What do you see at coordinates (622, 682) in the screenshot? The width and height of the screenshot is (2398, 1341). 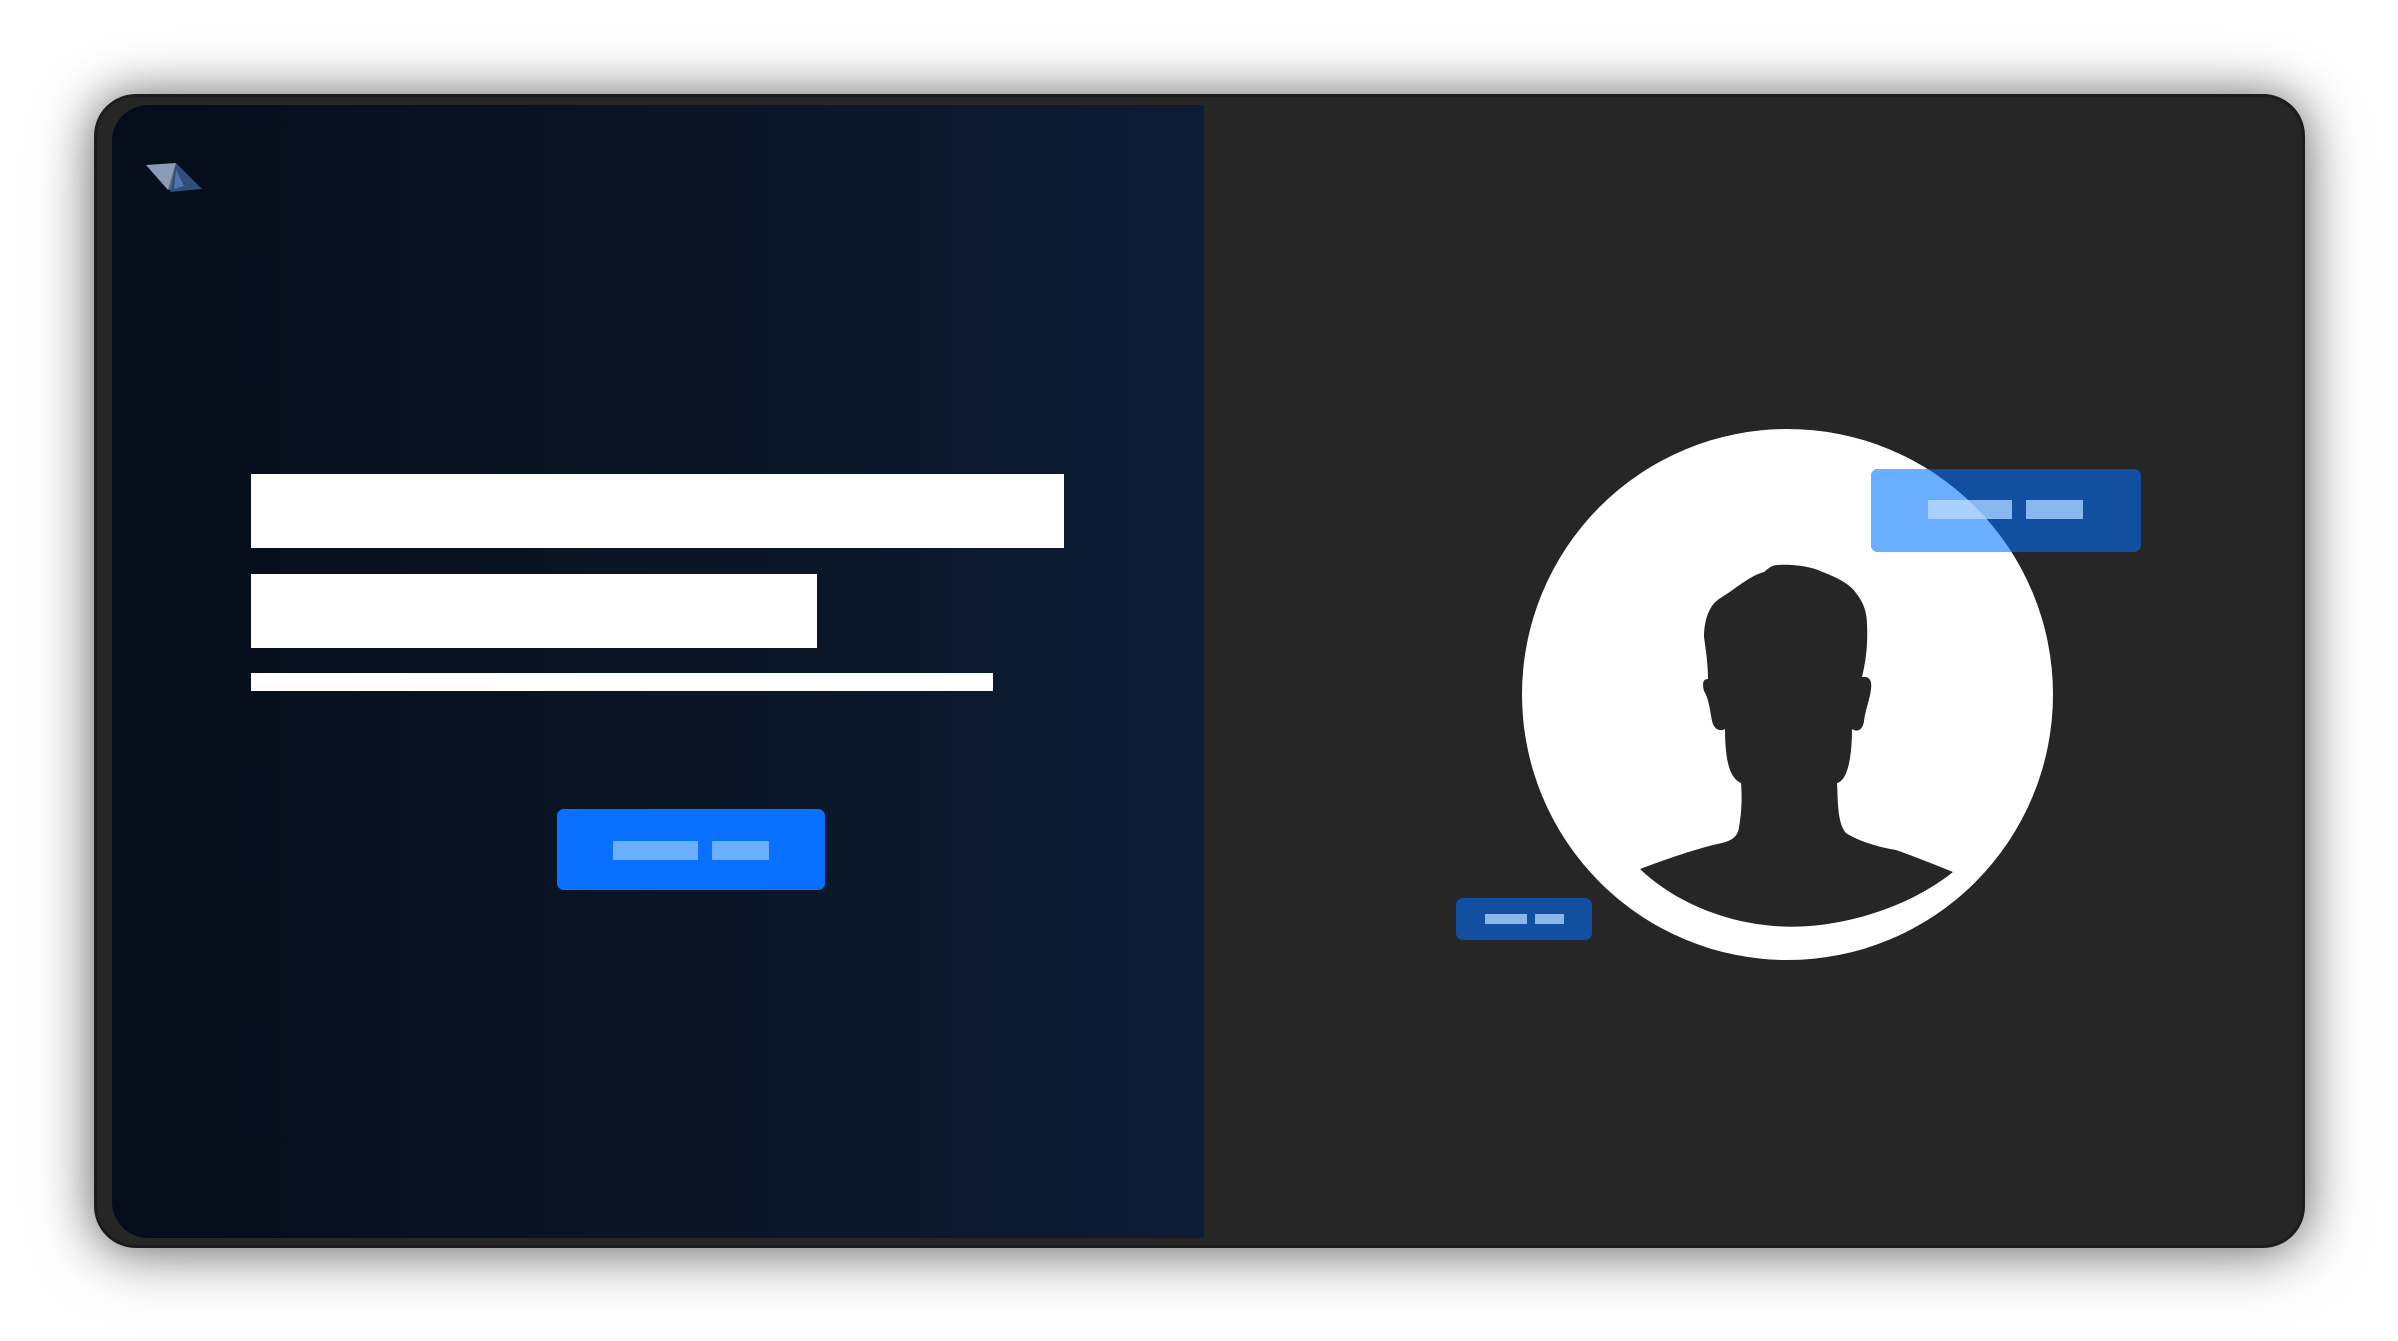 I see `subtitle-line` at bounding box center [622, 682].